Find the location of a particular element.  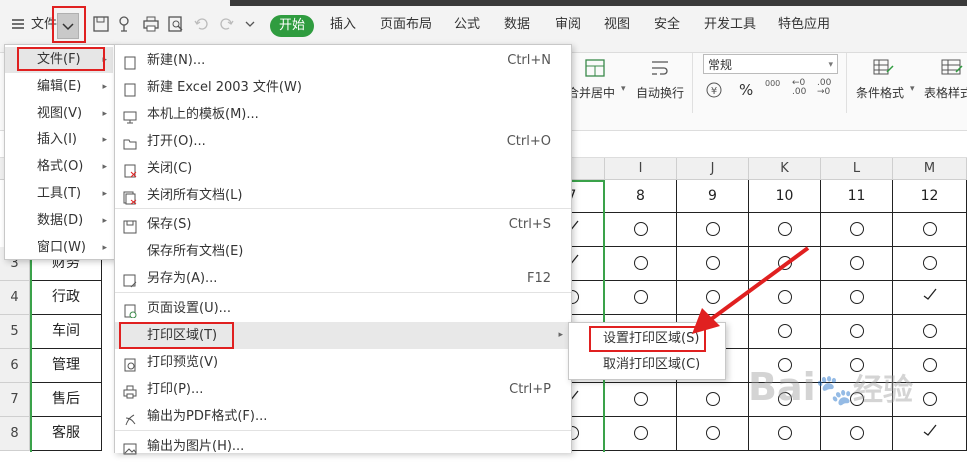

file-menu-item: 打开(O)... Ctrl+O is located at coordinates (342, 141).